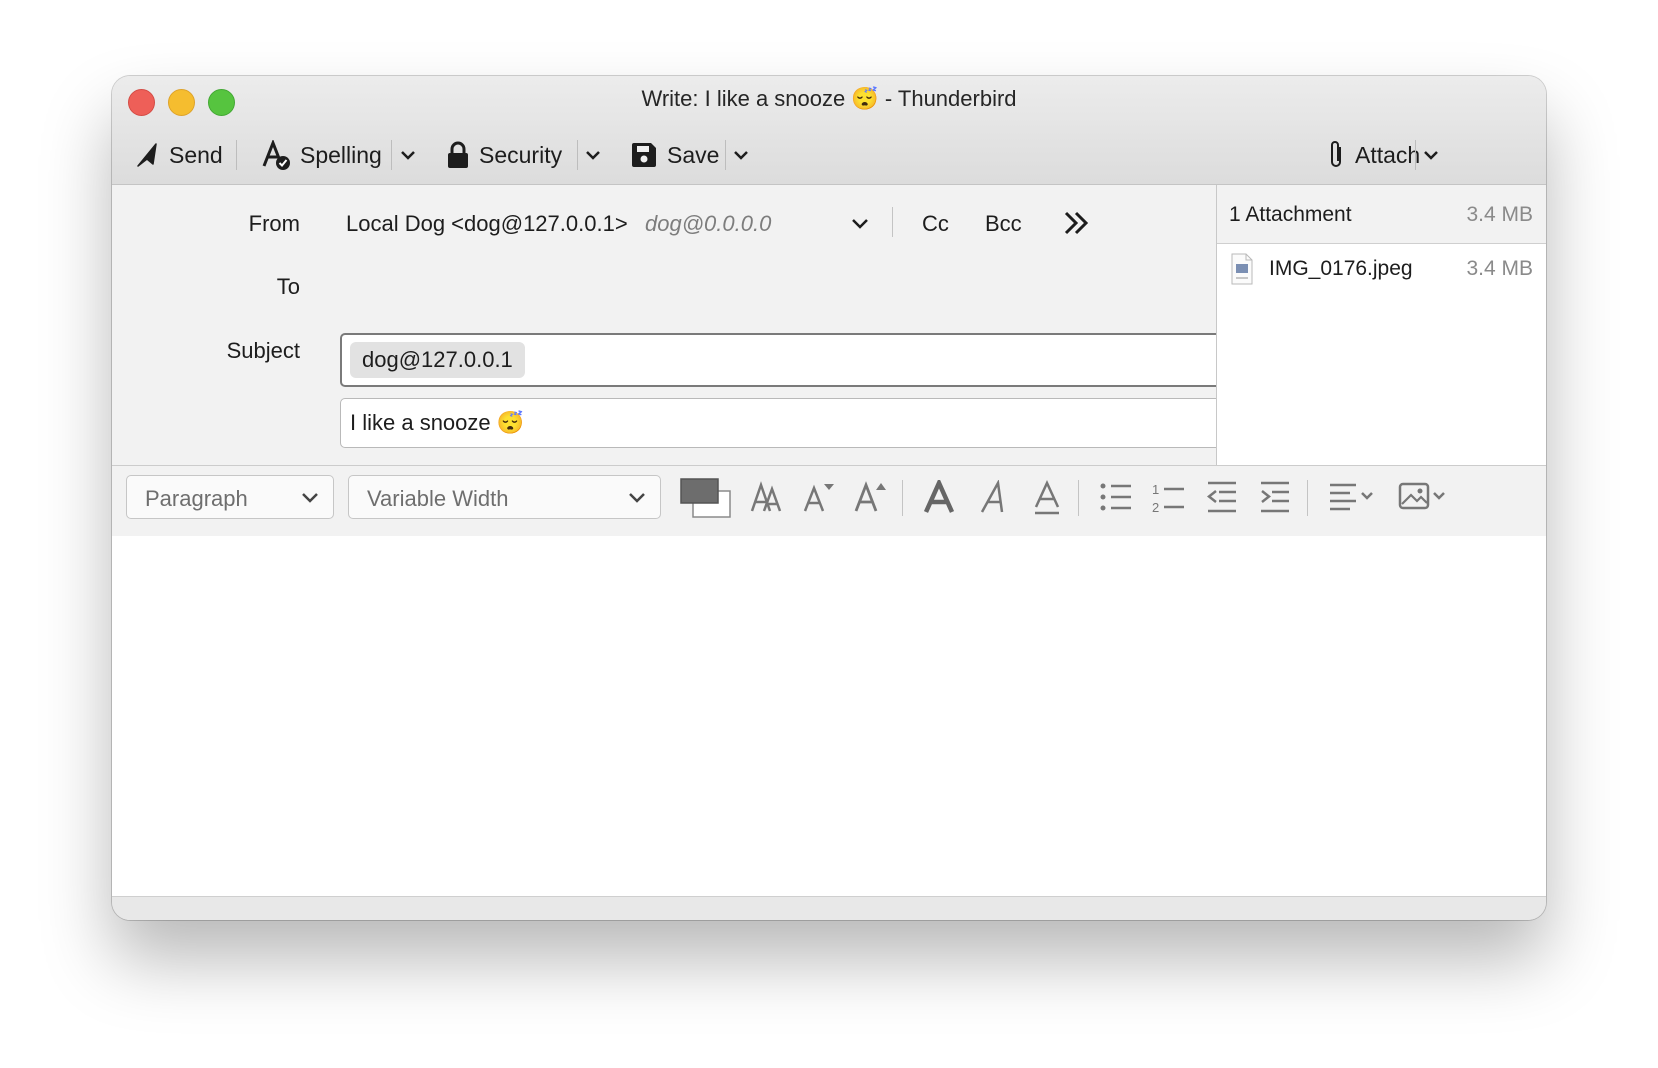  What do you see at coordinates (1275, 497) in the screenshot?
I see `indent-icon` at bounding box center [1275, 497].